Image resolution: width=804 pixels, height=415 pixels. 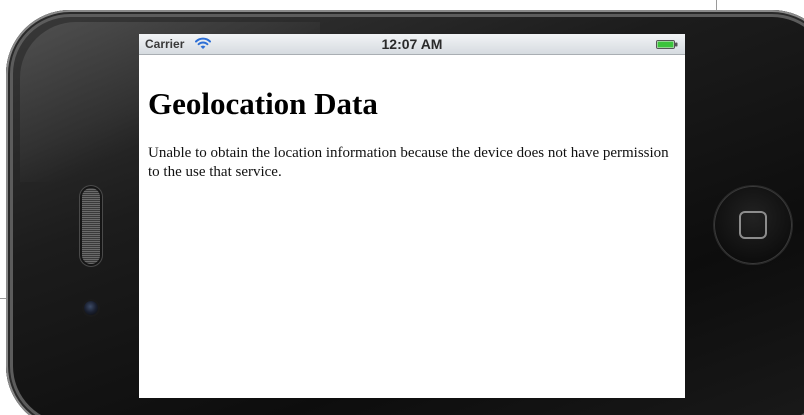 I want to click on home-button-icon, so click(x=753, y=225).